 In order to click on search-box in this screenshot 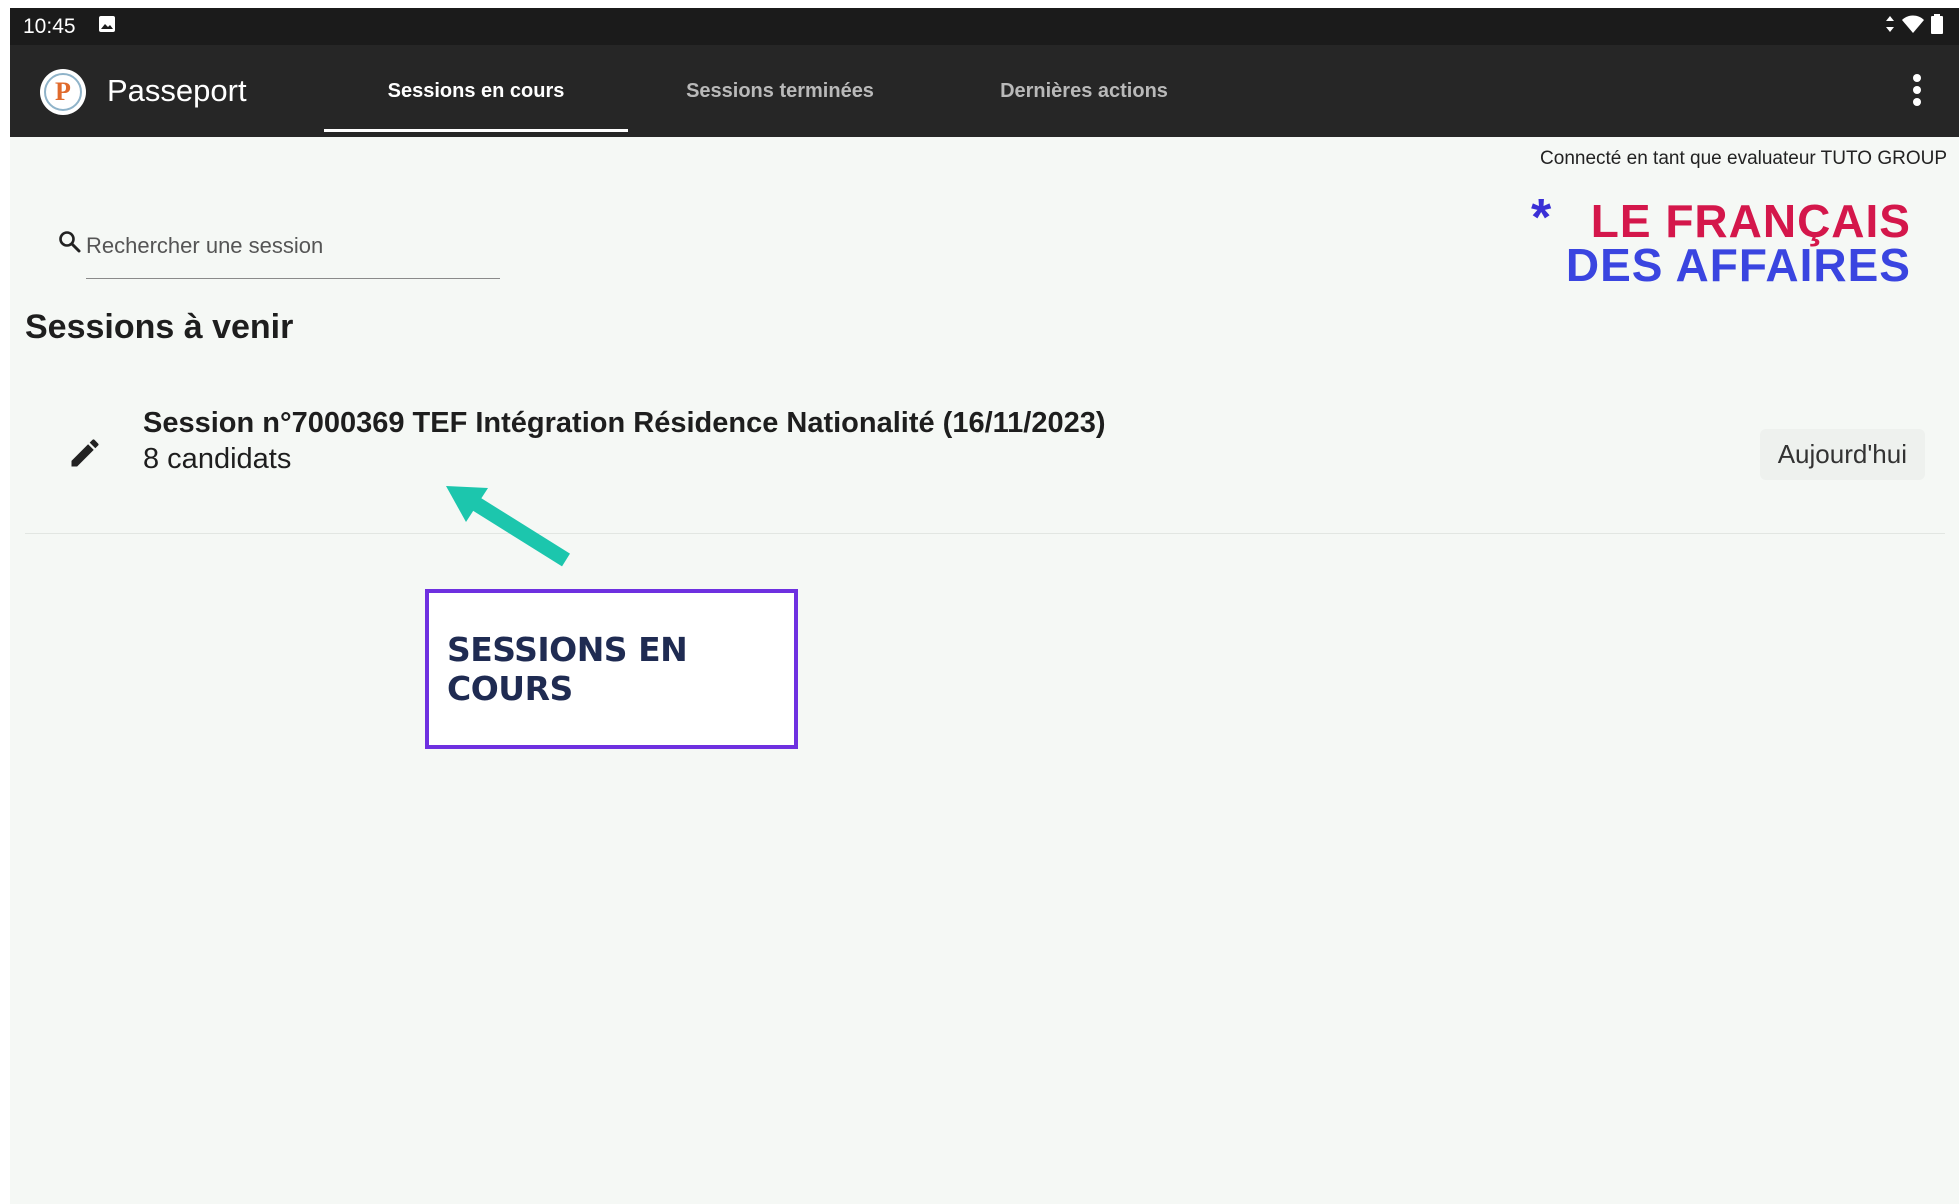, I will do `click(291, 250)`.